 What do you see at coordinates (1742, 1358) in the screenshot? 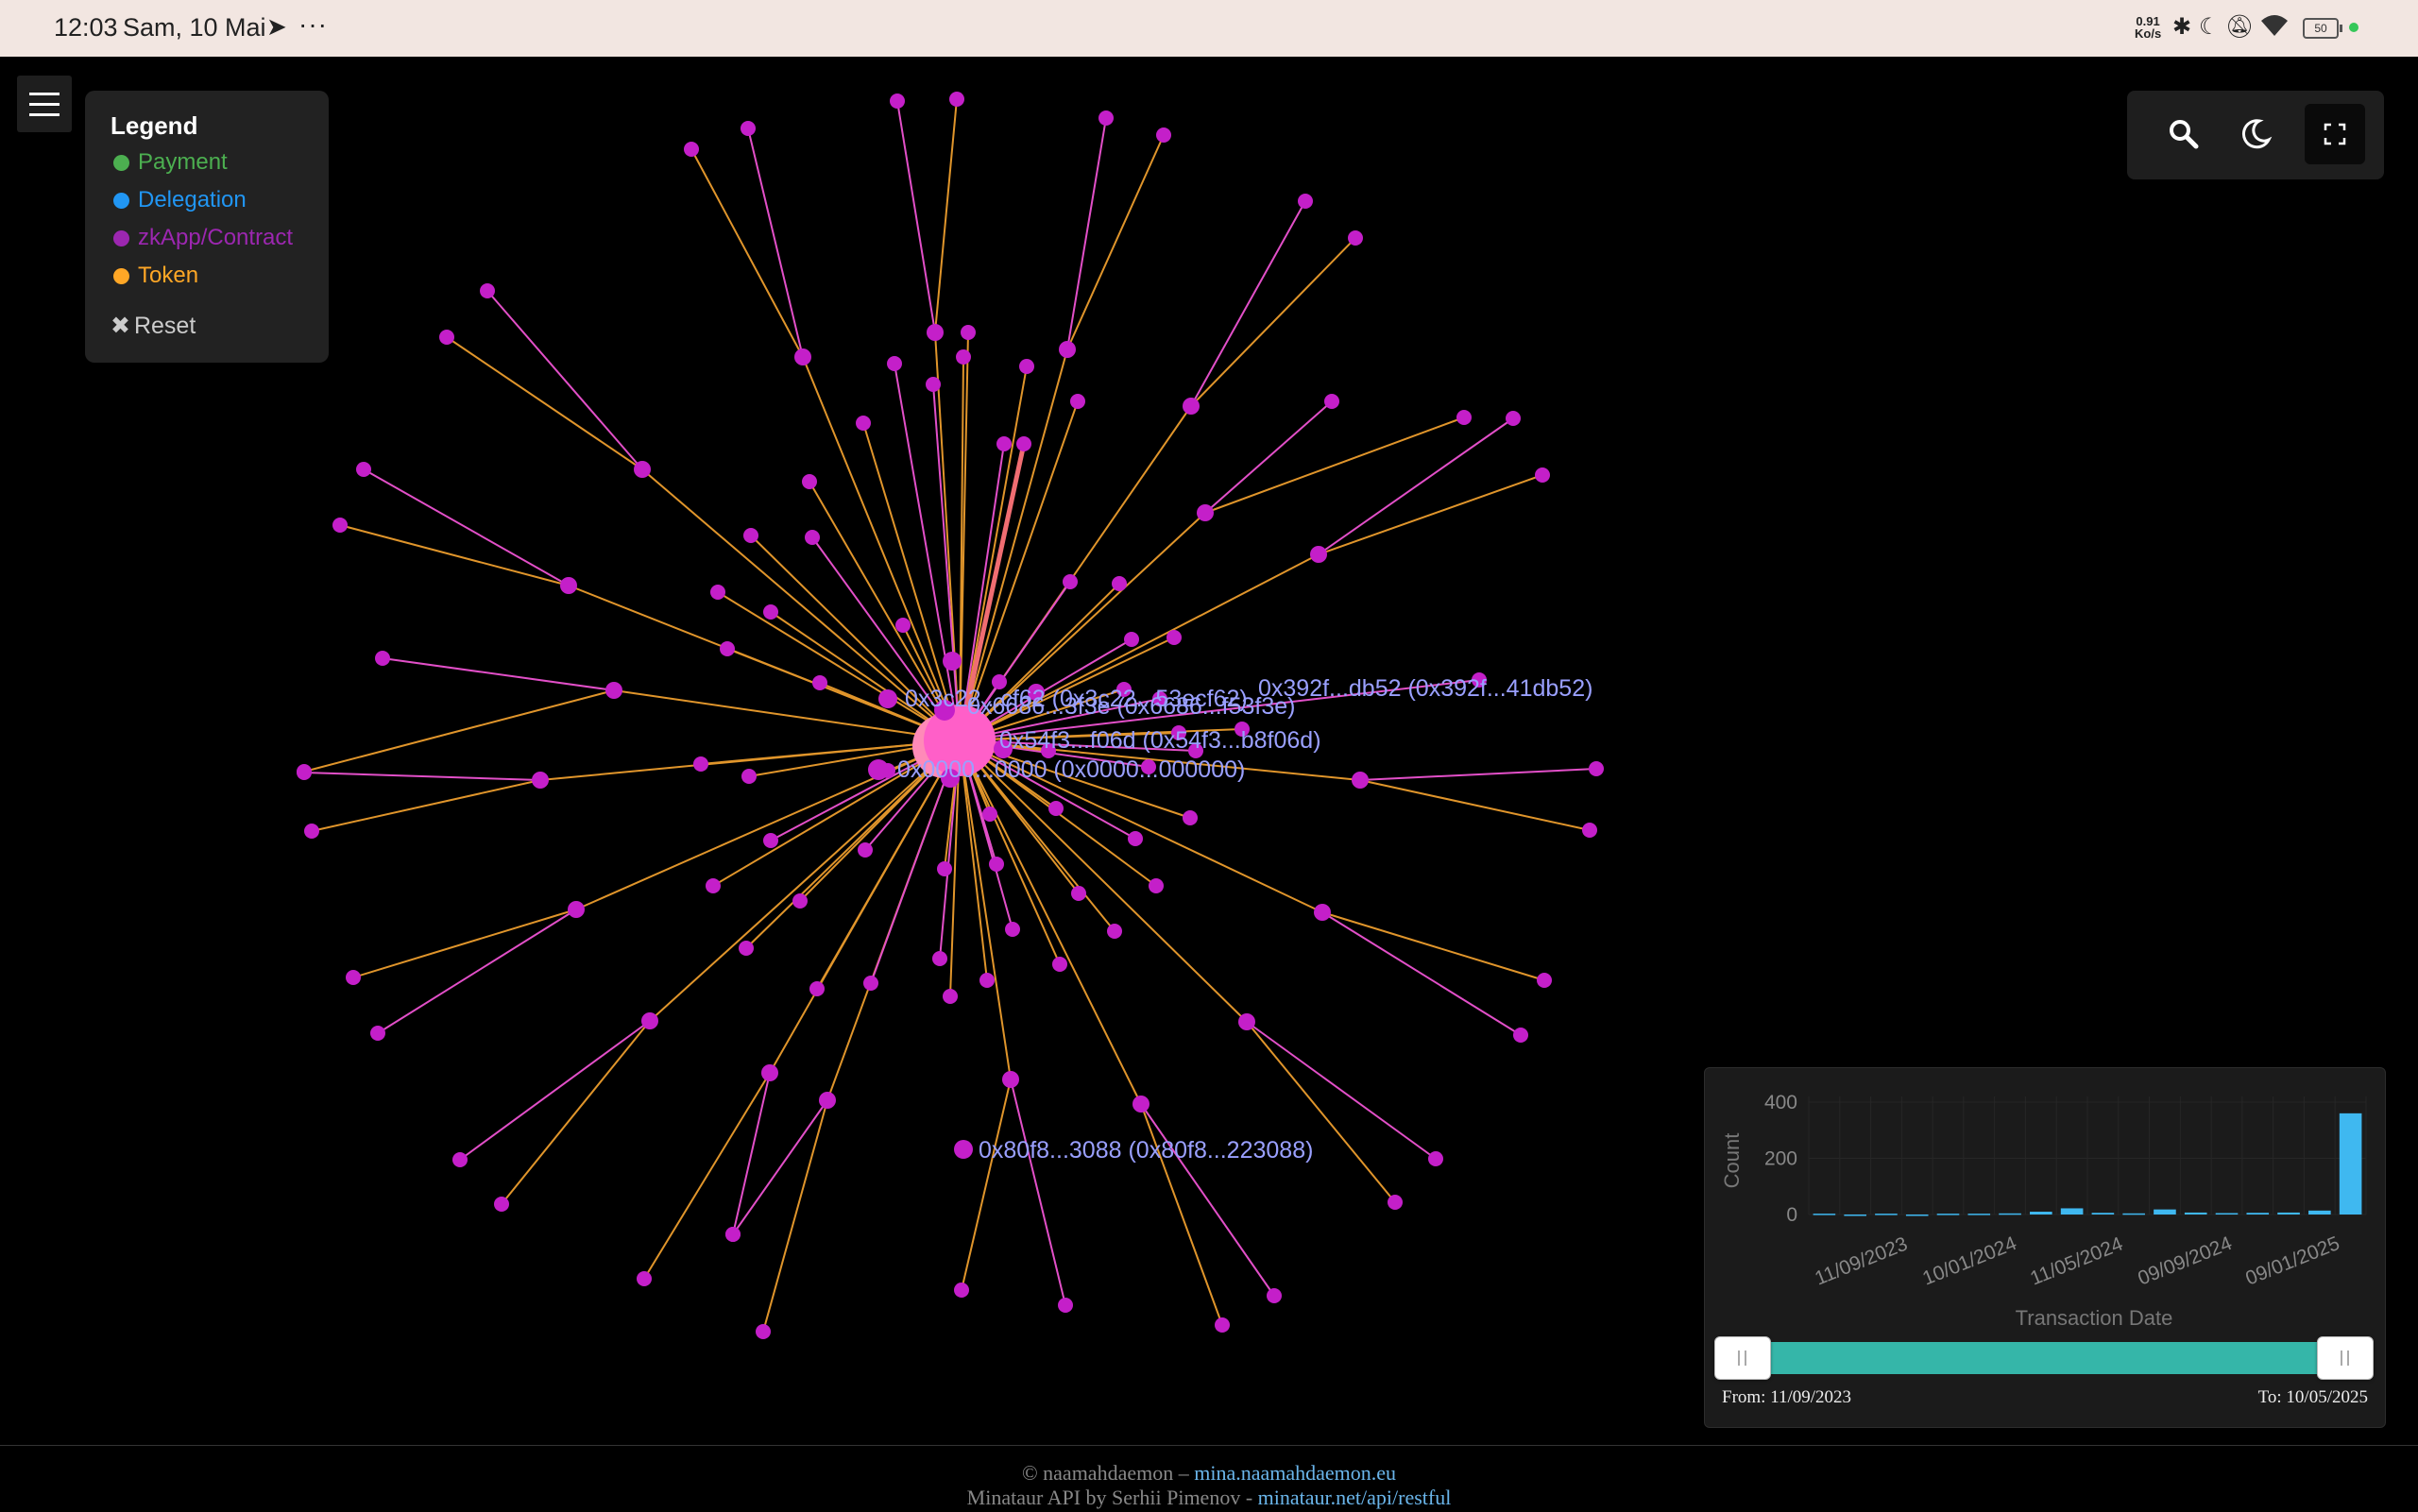
I see `date-range-start-handle` at bounding box center [1742, 1358].